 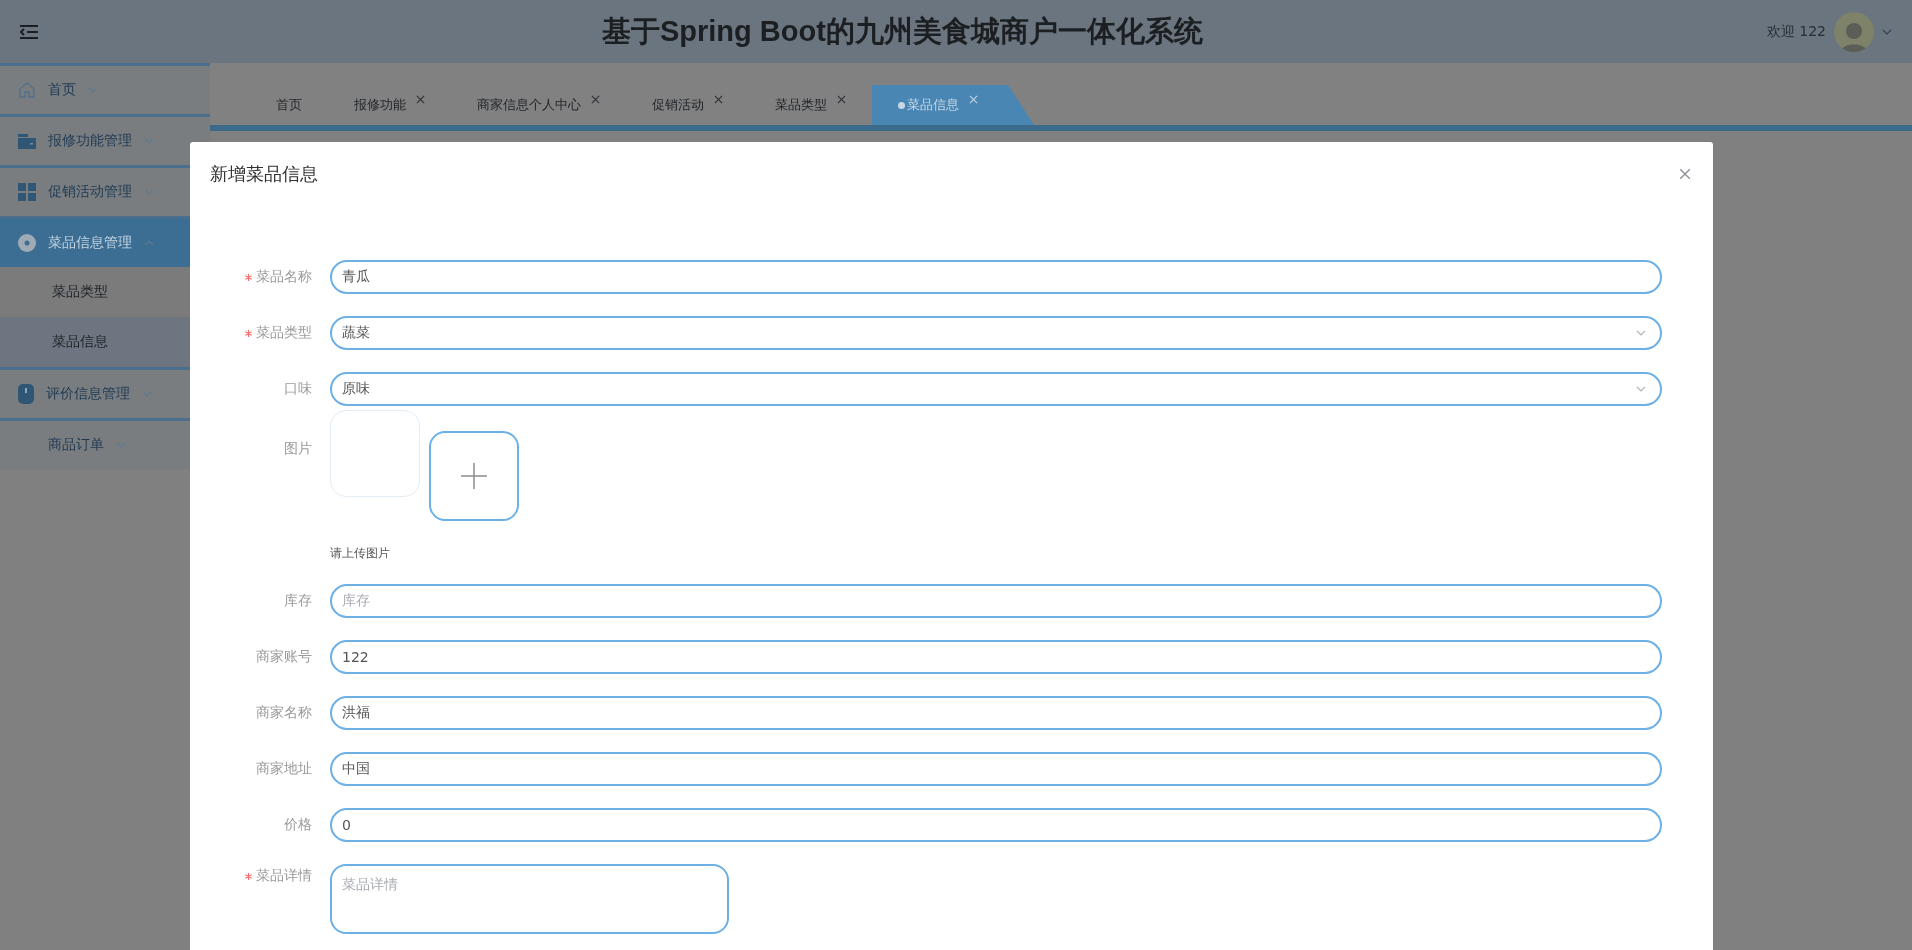 What do you see at coordinates (1796, 31) in the screenshot?
I see `welcome-text: 欢迎 122` at bounding box center [1796, 31].